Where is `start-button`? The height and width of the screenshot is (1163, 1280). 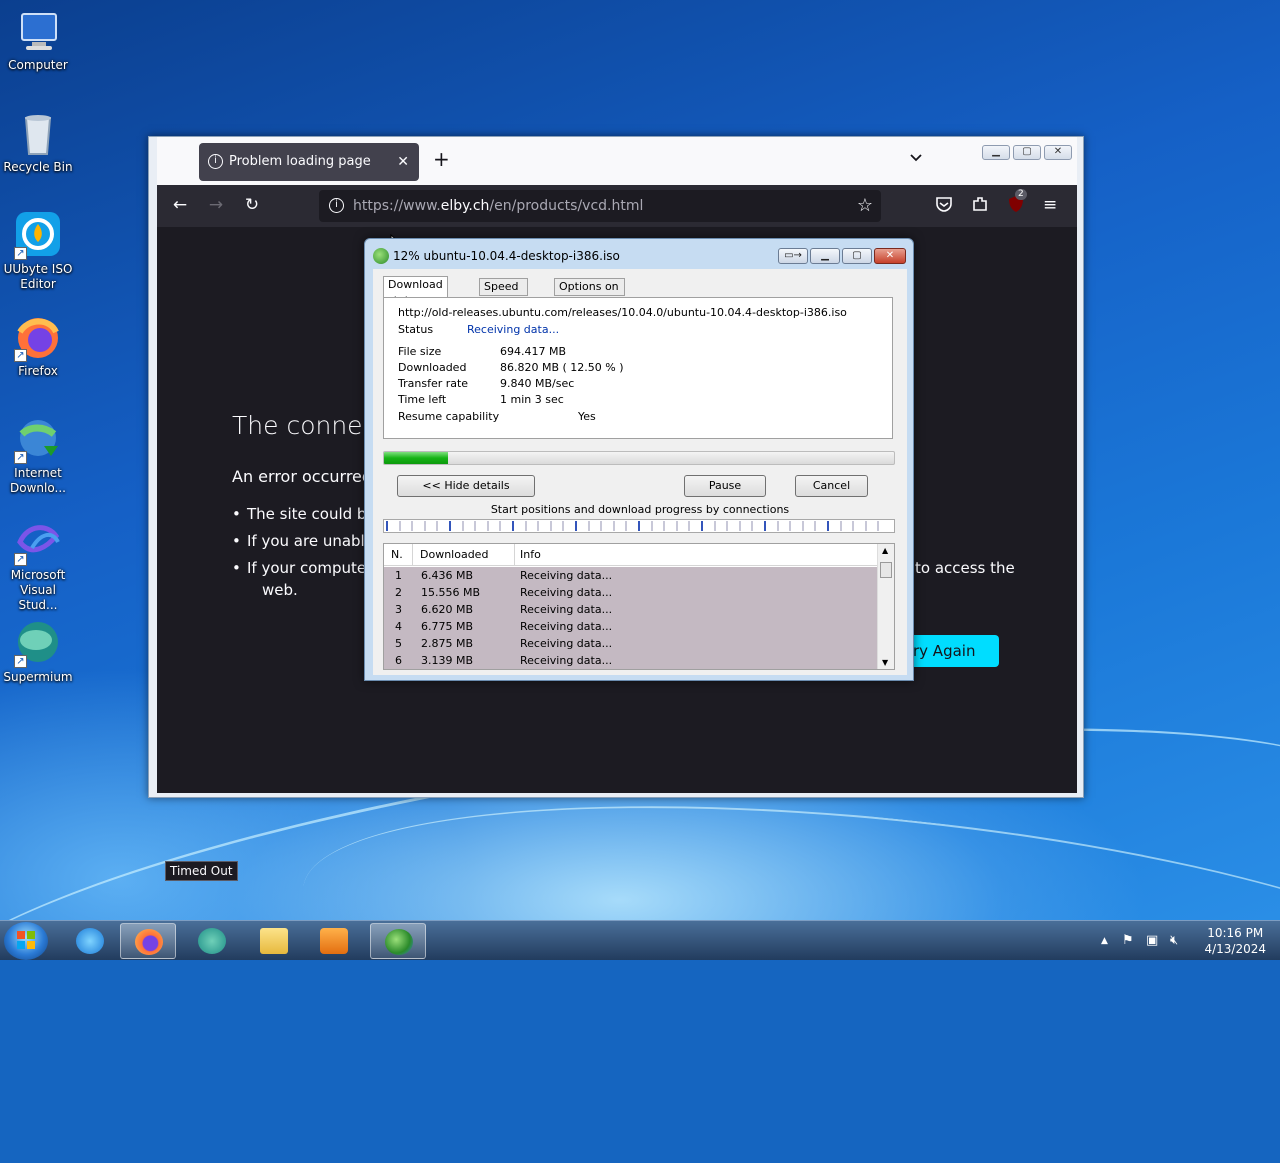 start-button is located at coordinates (26, 941).